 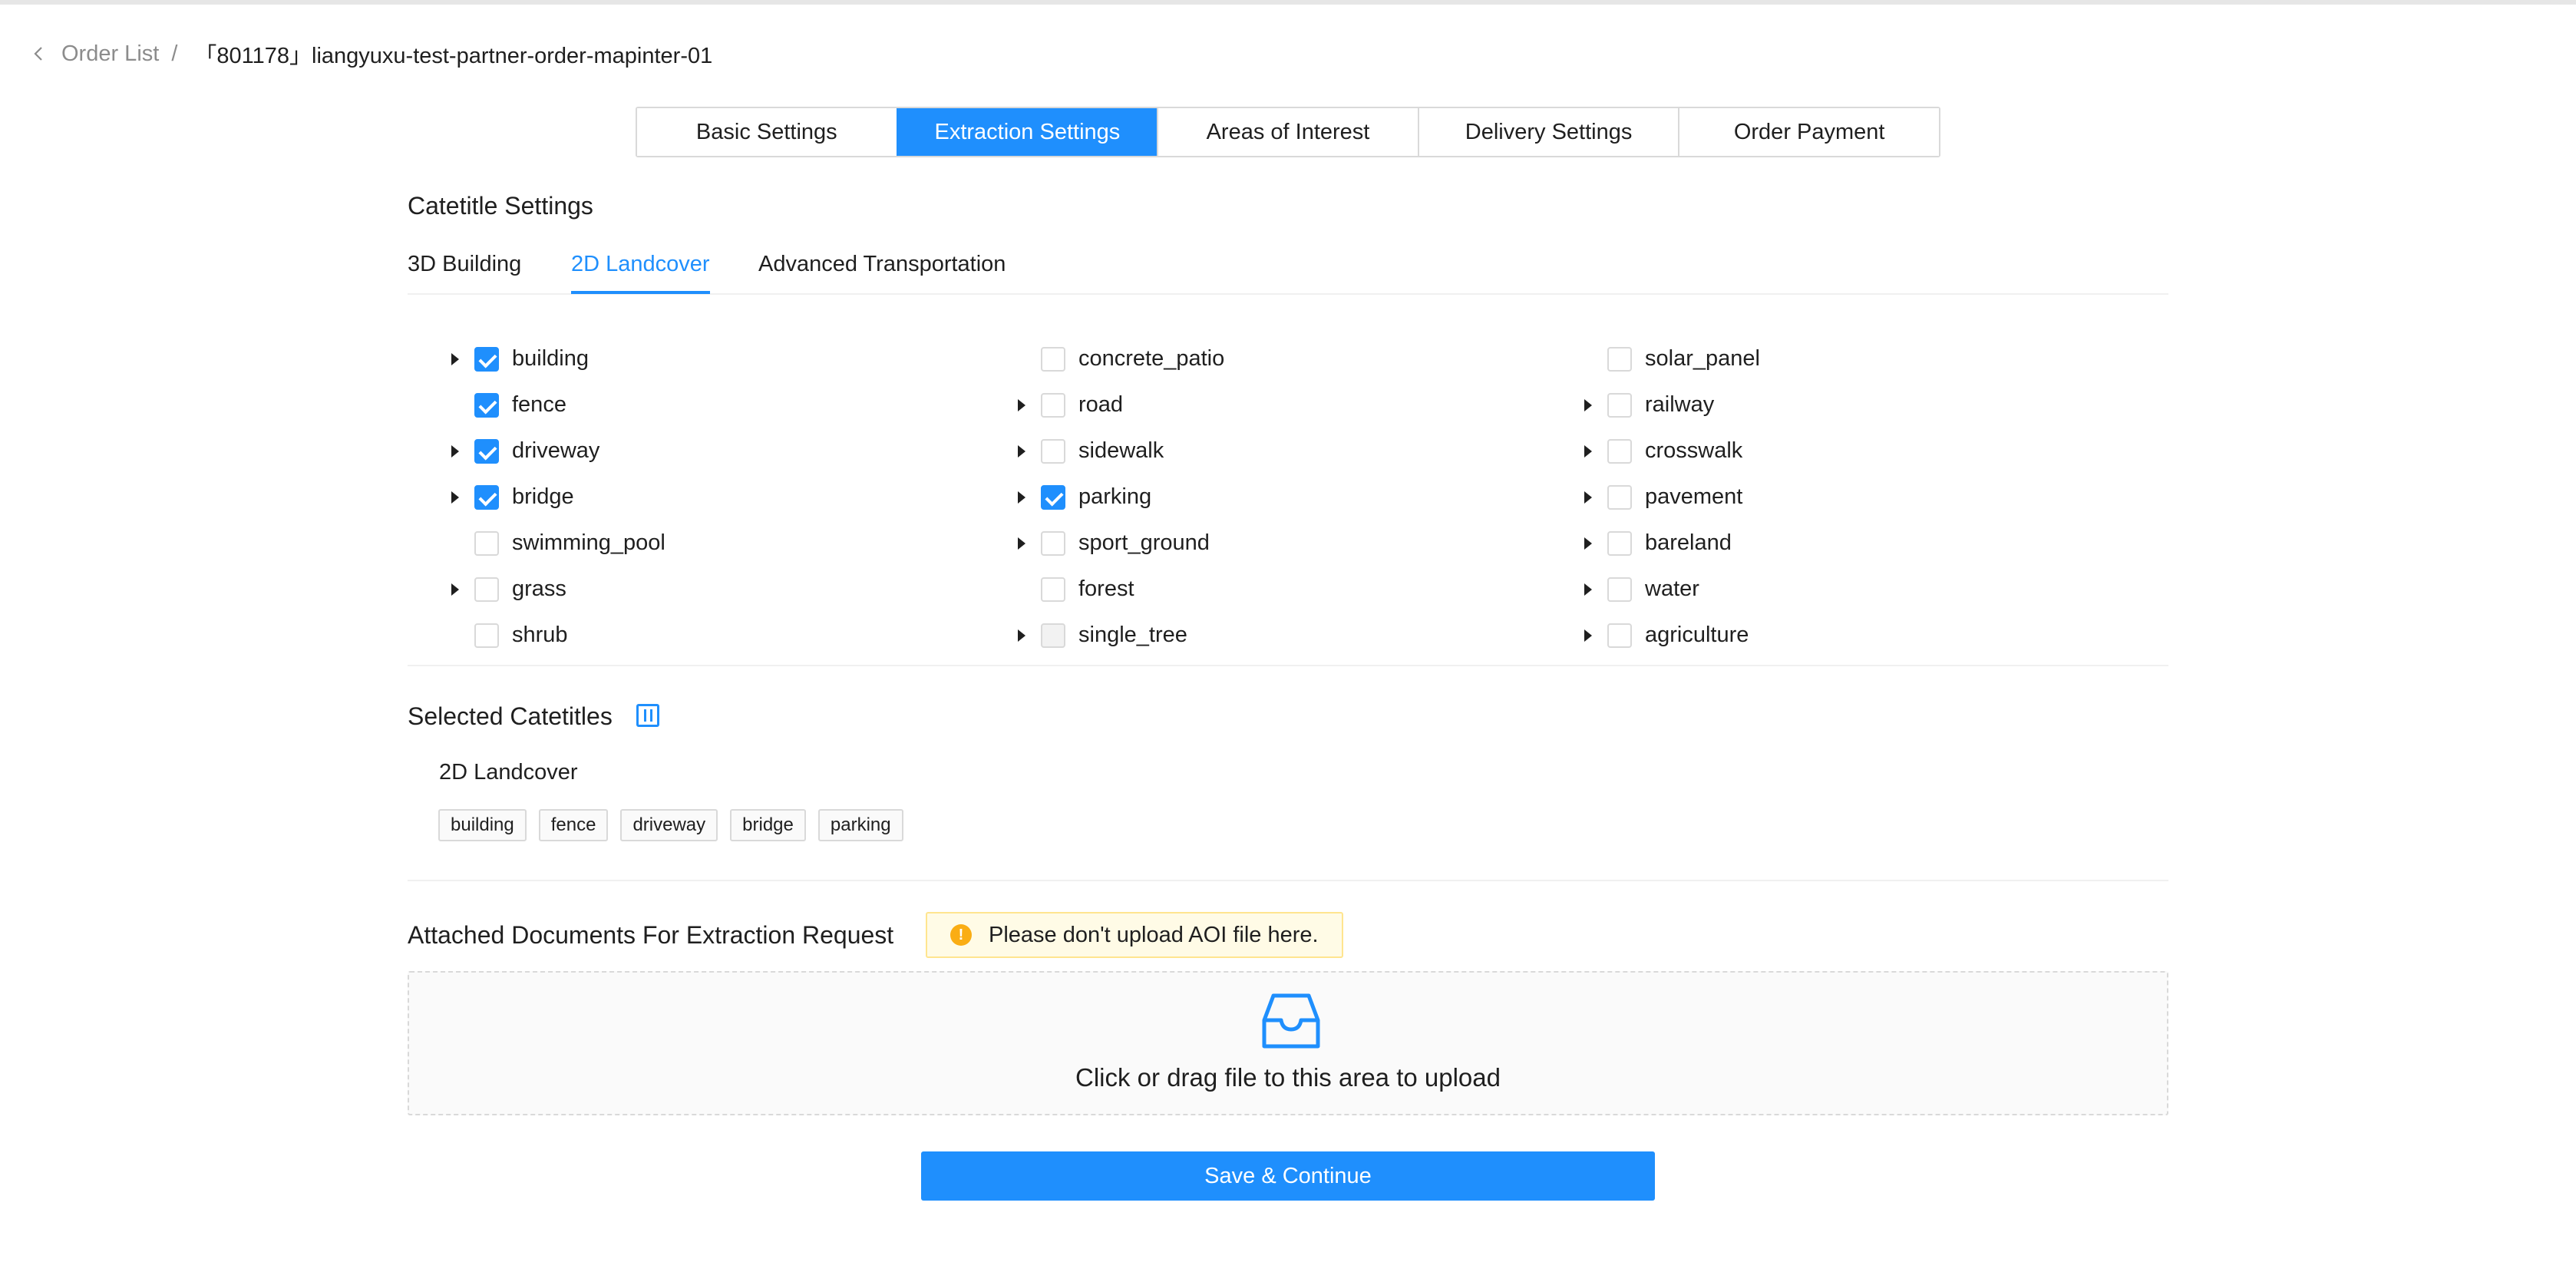 I want to click on checkbox-label: concrete_patio, so click(x=1151, y=359).